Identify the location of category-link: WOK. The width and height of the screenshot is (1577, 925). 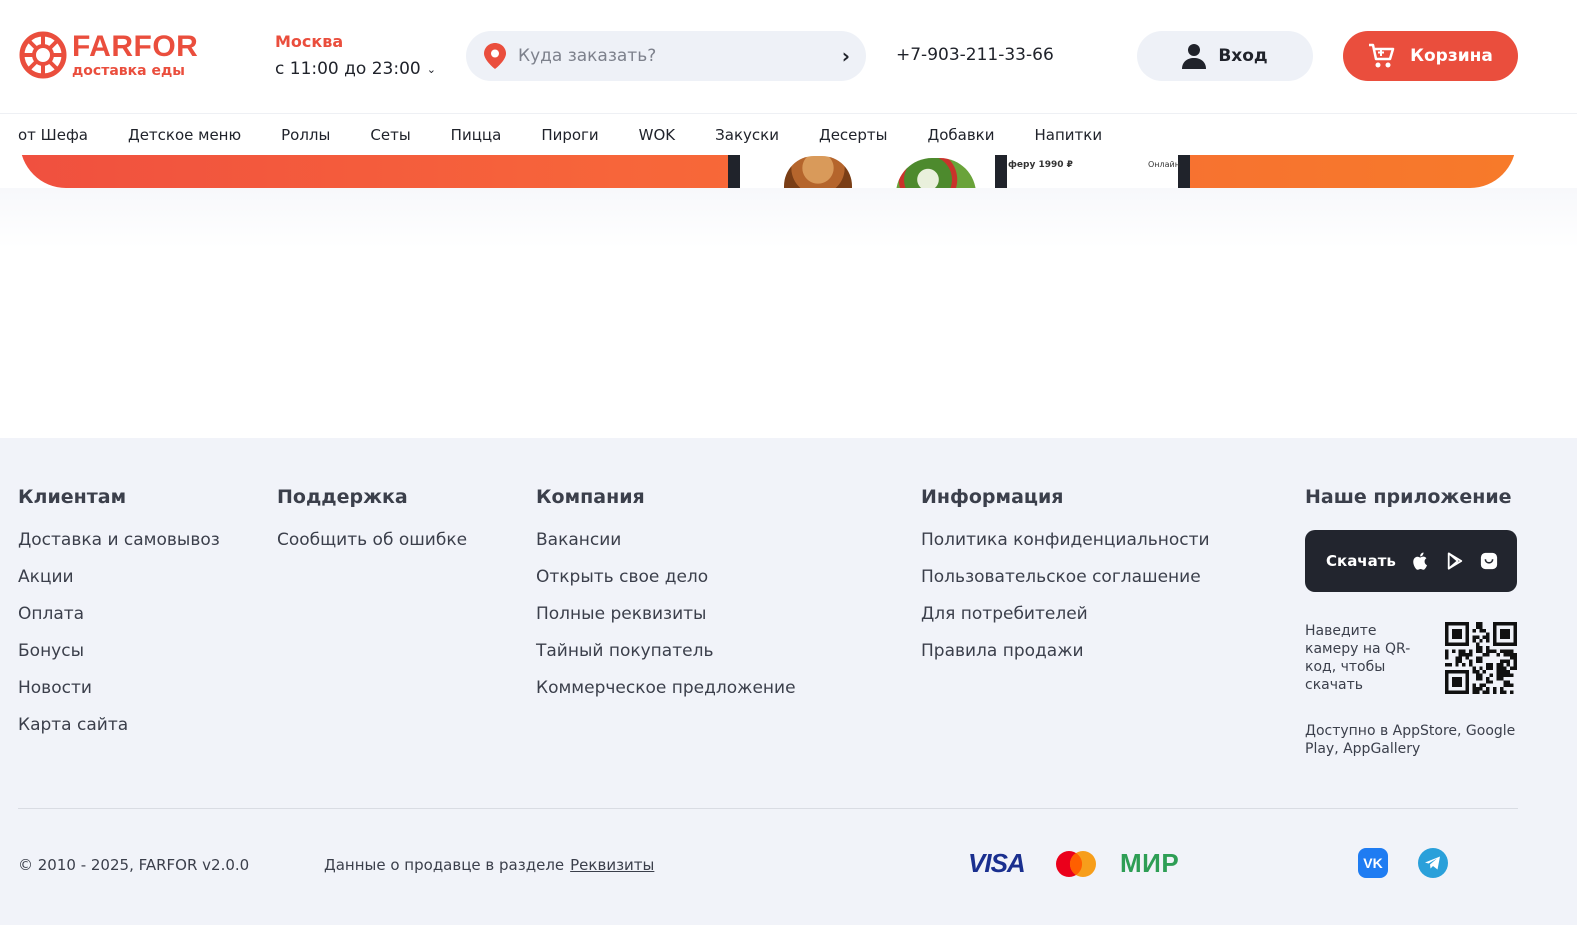
(657, 135).